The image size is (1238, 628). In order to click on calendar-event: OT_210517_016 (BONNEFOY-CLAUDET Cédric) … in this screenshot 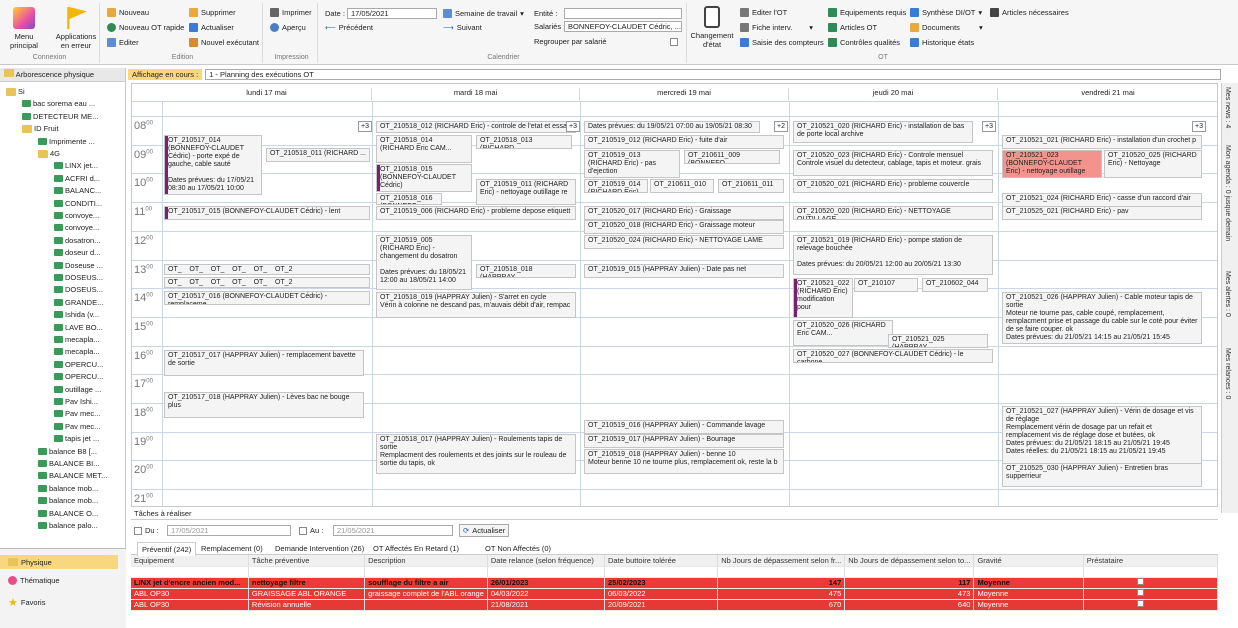, I will do `click(267, 298)`.